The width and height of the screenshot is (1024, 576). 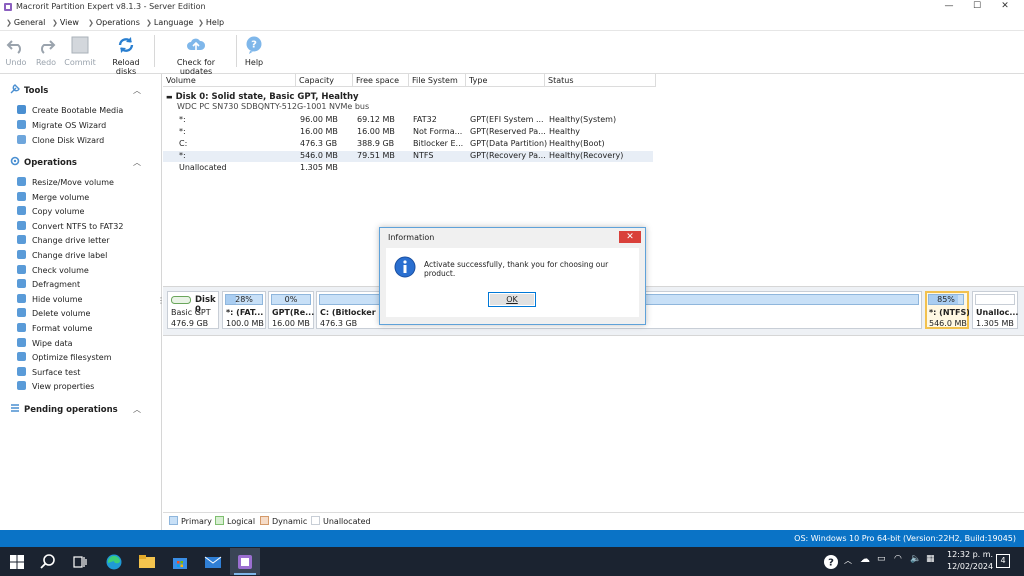 What do you see at coordinates (229, 80) in the screenshot?
I see `column-header-volume: Volume` at bounding box center [229, 80].